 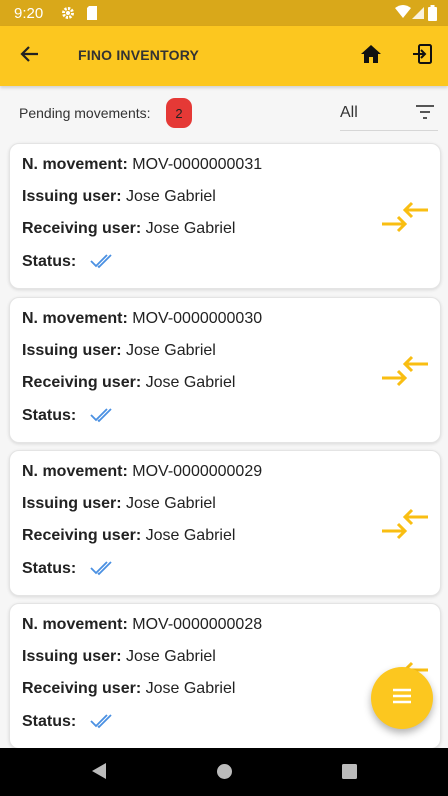 I want to click on page-title: FINO INVENTORY, so click(x=139, y=55).